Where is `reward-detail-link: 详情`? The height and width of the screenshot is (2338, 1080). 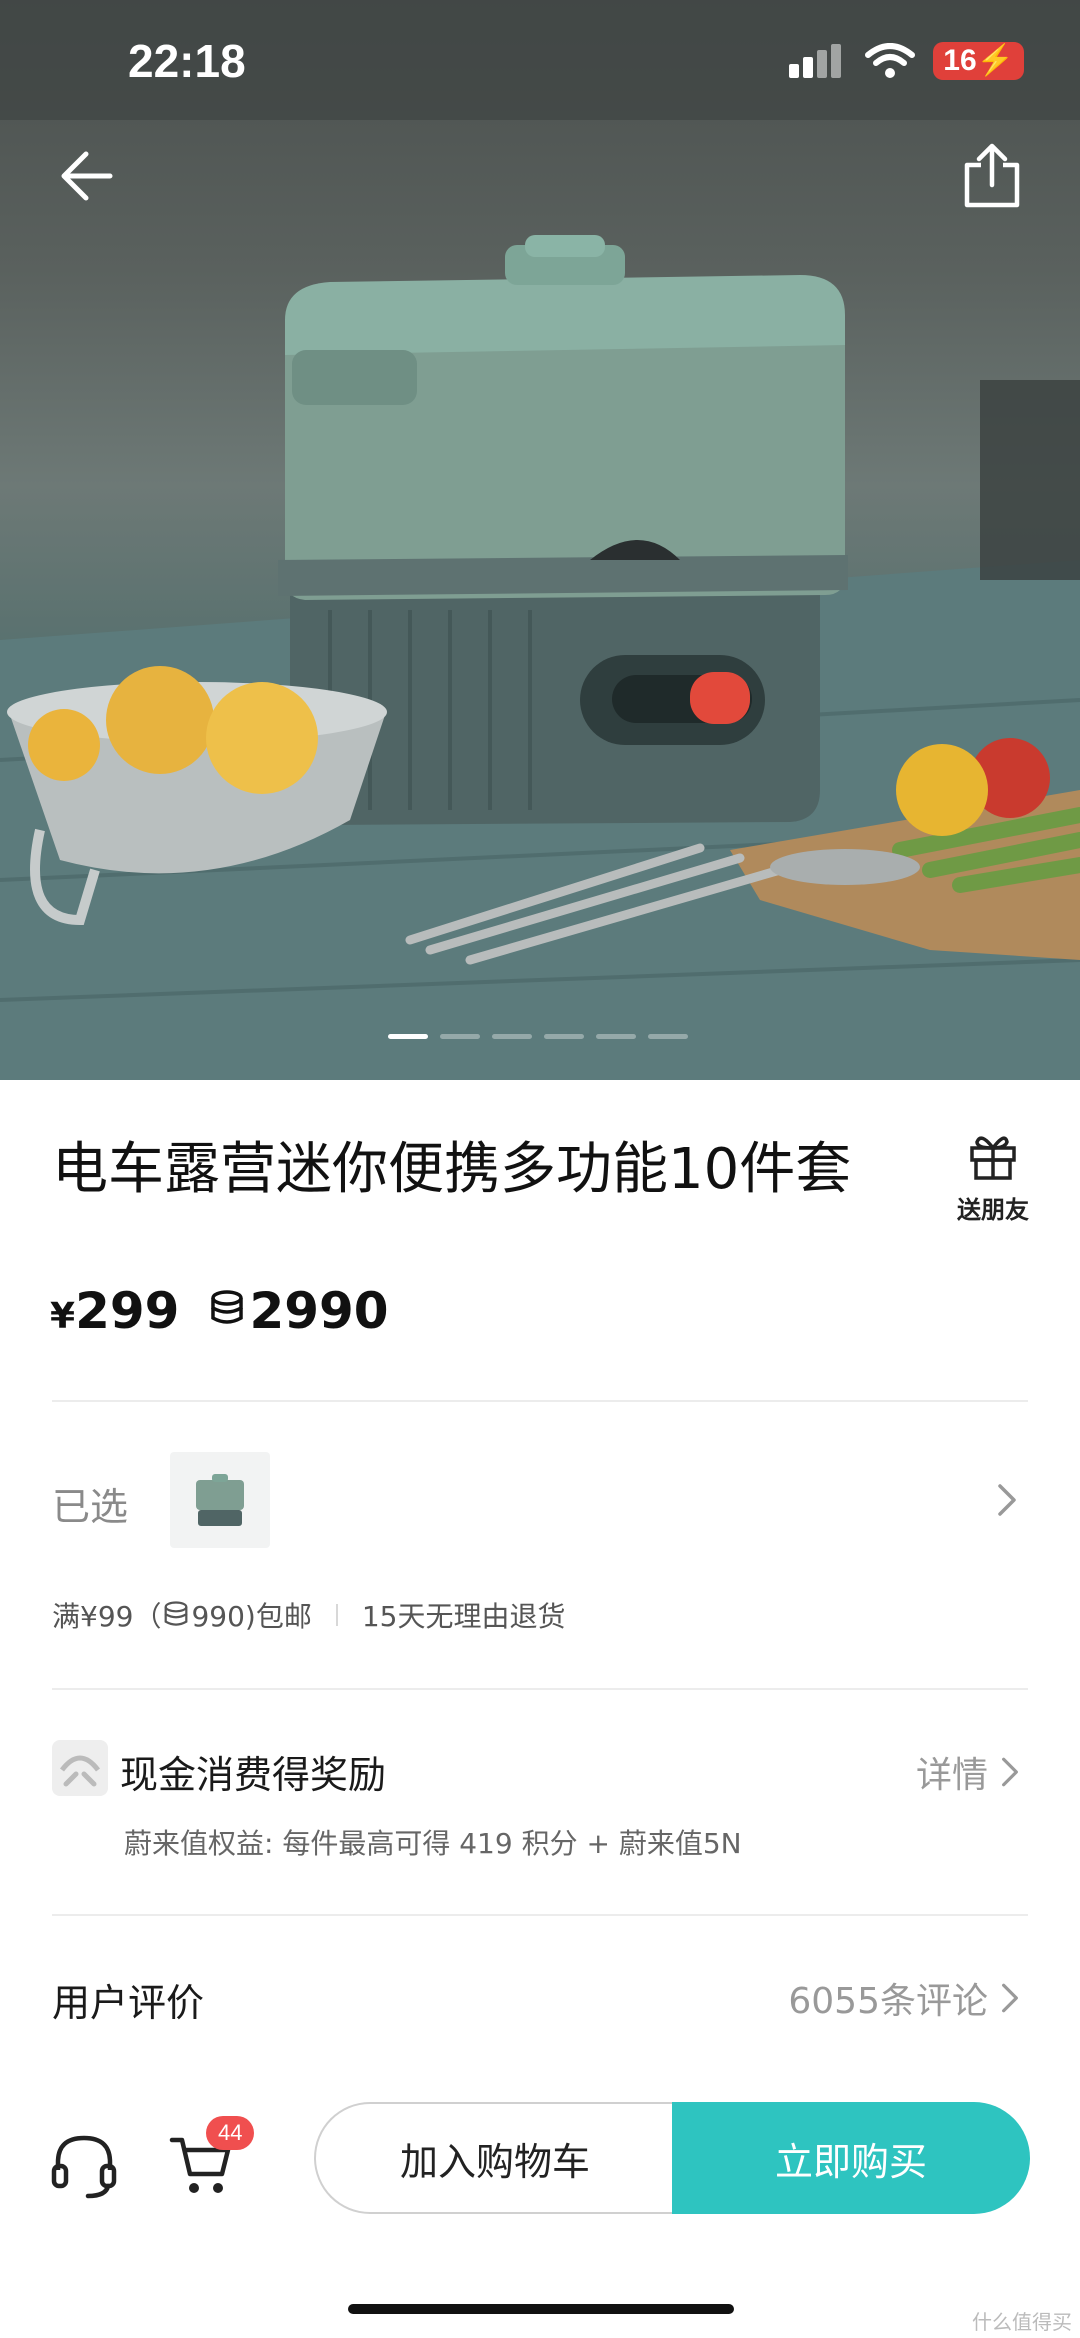 reward-detail-link: 详情 is located at coordinates (968, 1772).